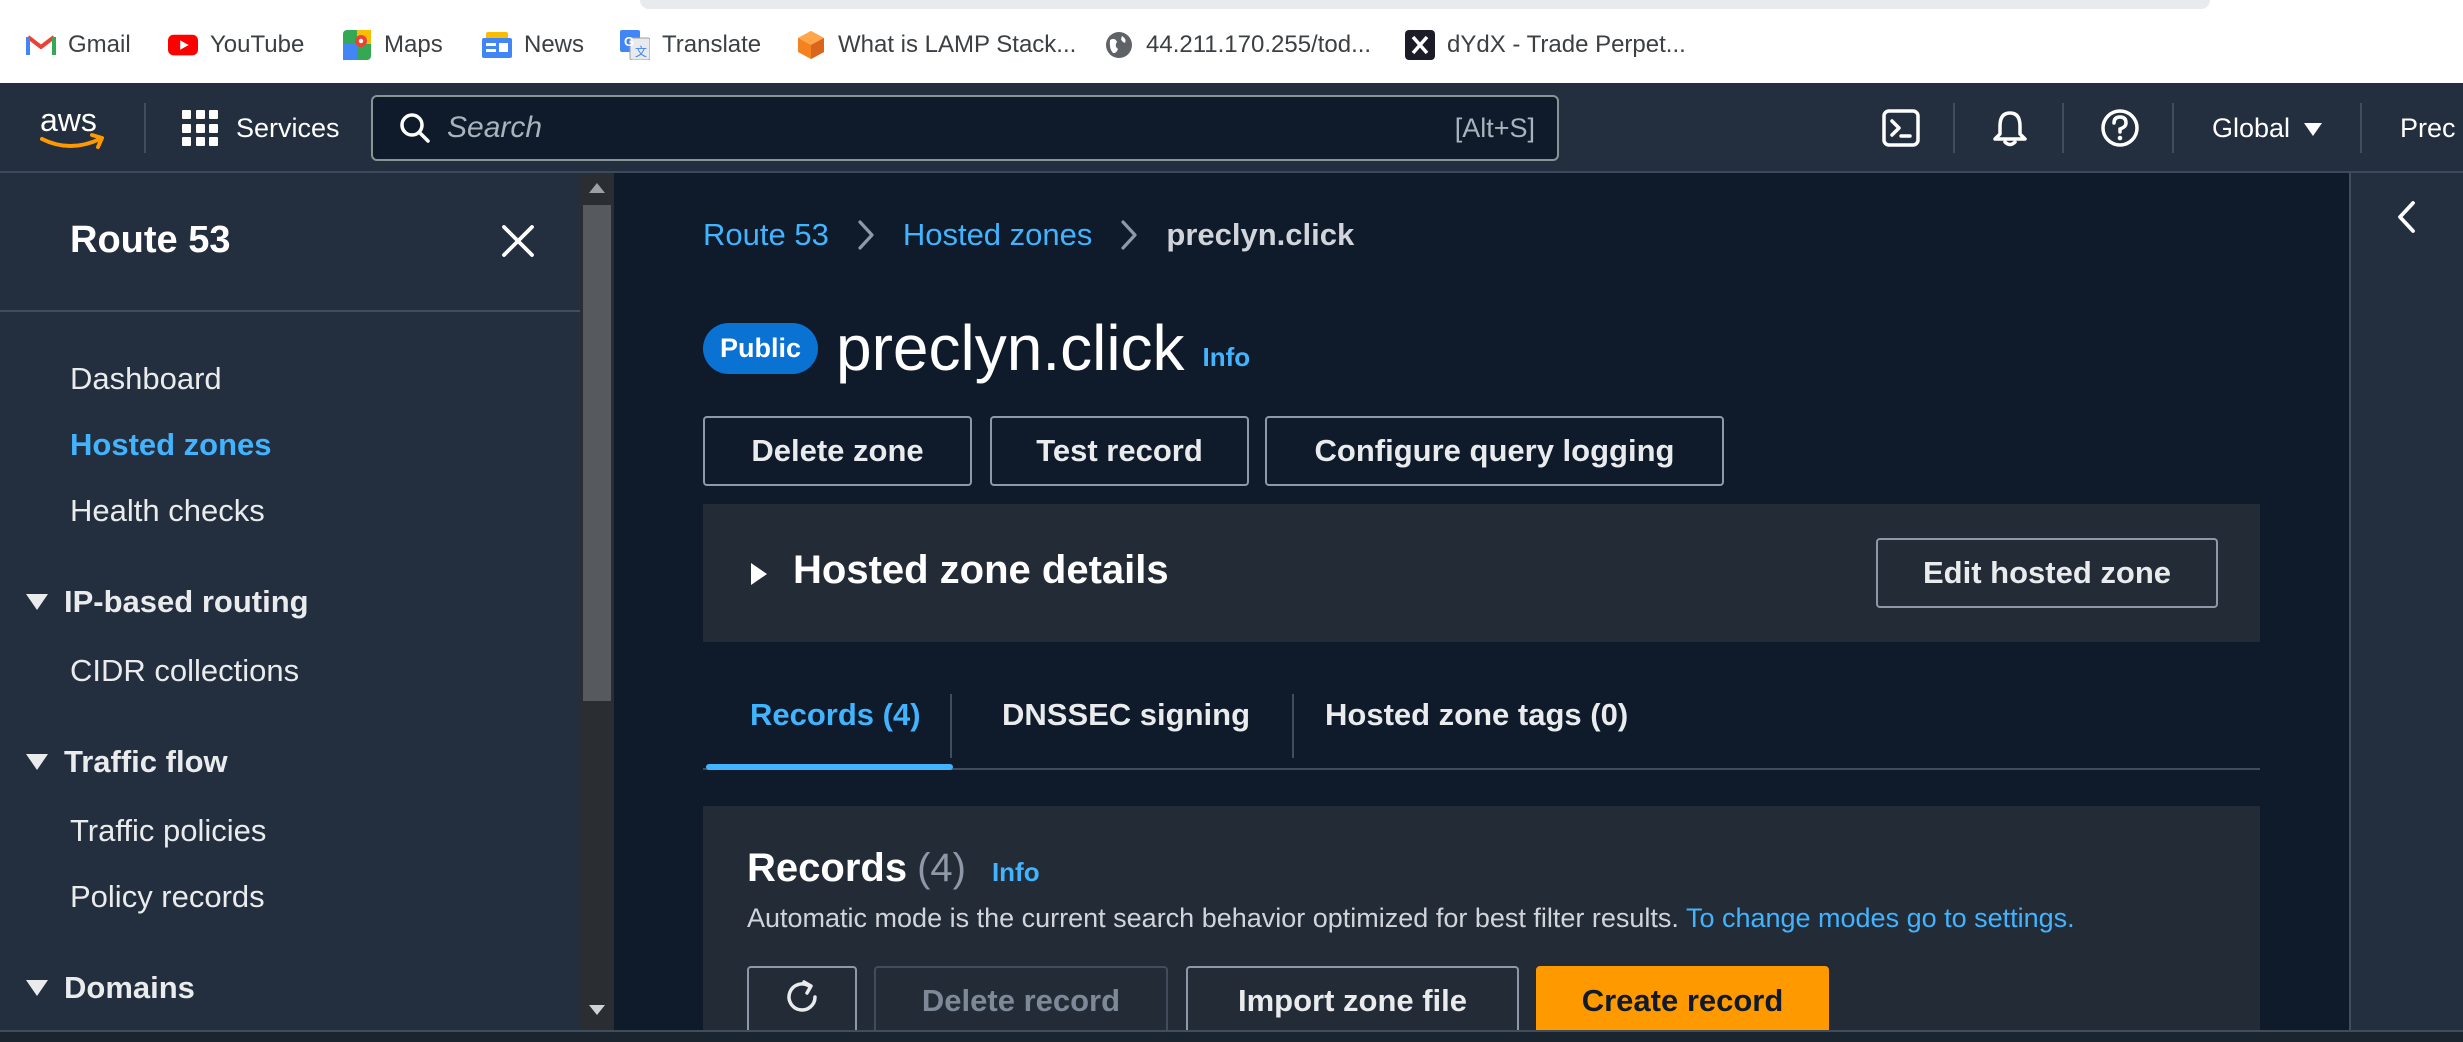  Describe the element at coordinates (1880, 918) in the screenshot. I see `change-modes-settings-link: To change modes go to settings.` at that location.